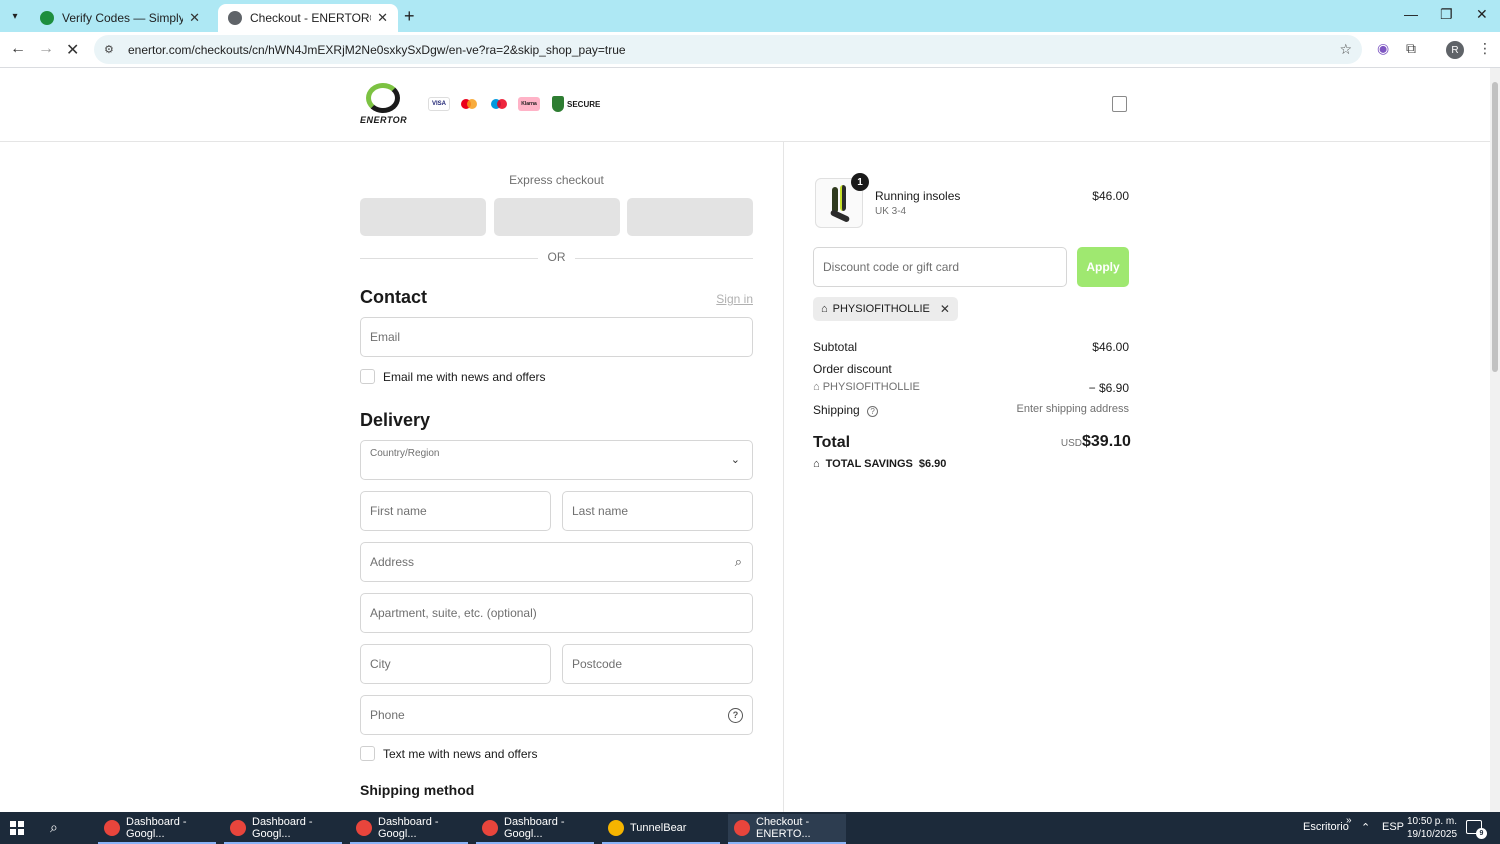  Describe the element at coordinates (1349, 820) in the screenshot. I see `chevrons-right-icon: »` at that location.